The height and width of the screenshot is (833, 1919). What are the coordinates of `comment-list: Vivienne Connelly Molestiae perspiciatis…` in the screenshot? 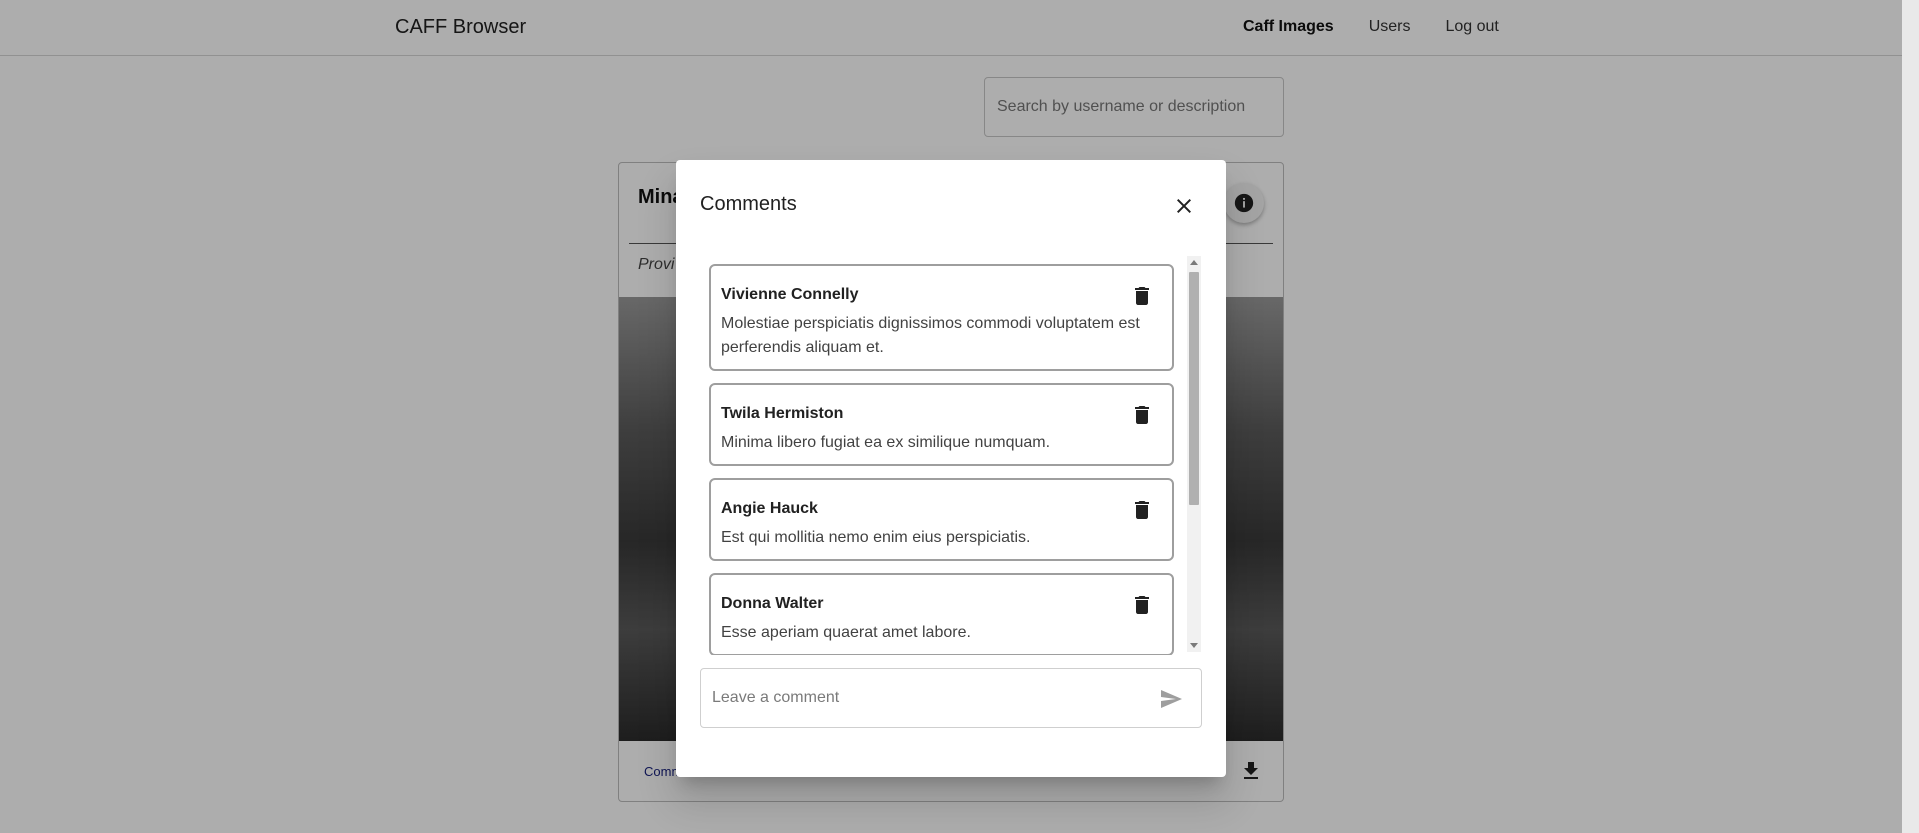 It's located at (949, 459).